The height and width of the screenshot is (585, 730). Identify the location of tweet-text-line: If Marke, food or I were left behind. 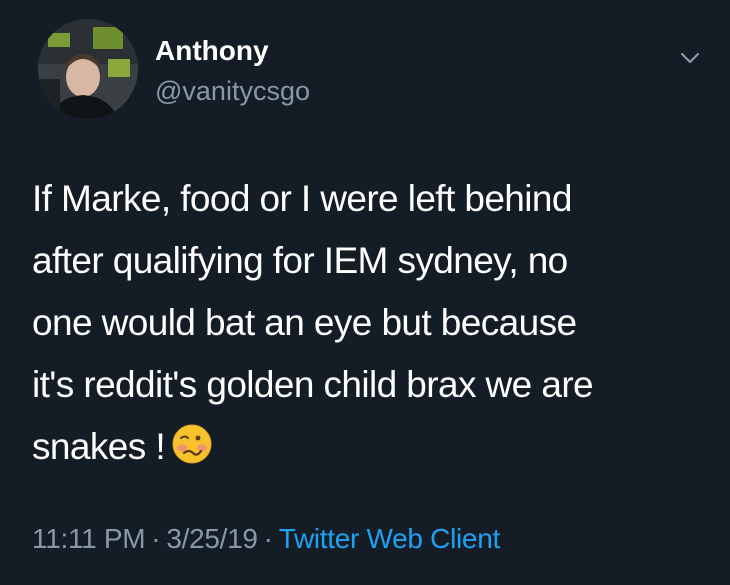
(302, 198).